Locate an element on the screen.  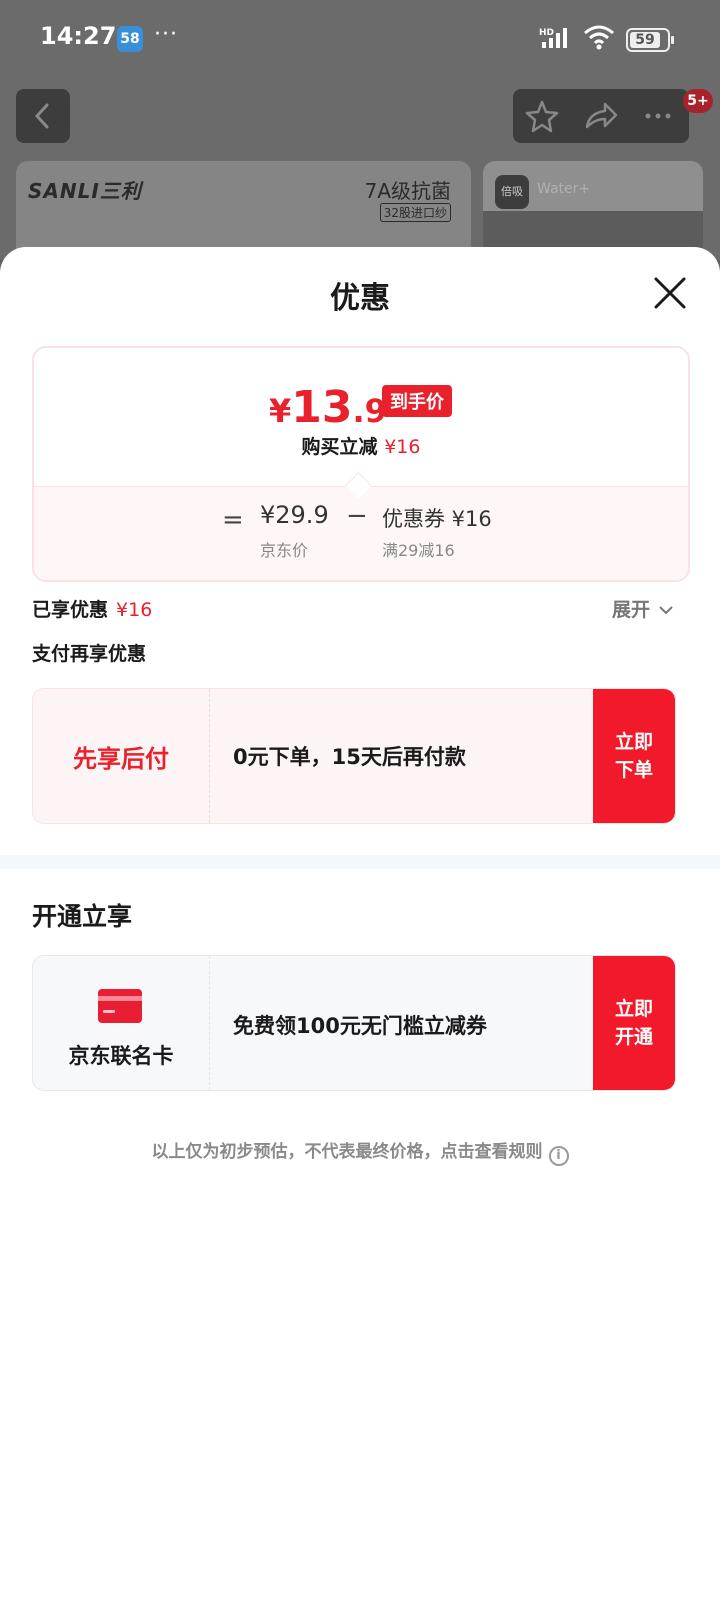
enjoyed-discount: 已享优惠 ¥16 is located at coordinates (92, 608).